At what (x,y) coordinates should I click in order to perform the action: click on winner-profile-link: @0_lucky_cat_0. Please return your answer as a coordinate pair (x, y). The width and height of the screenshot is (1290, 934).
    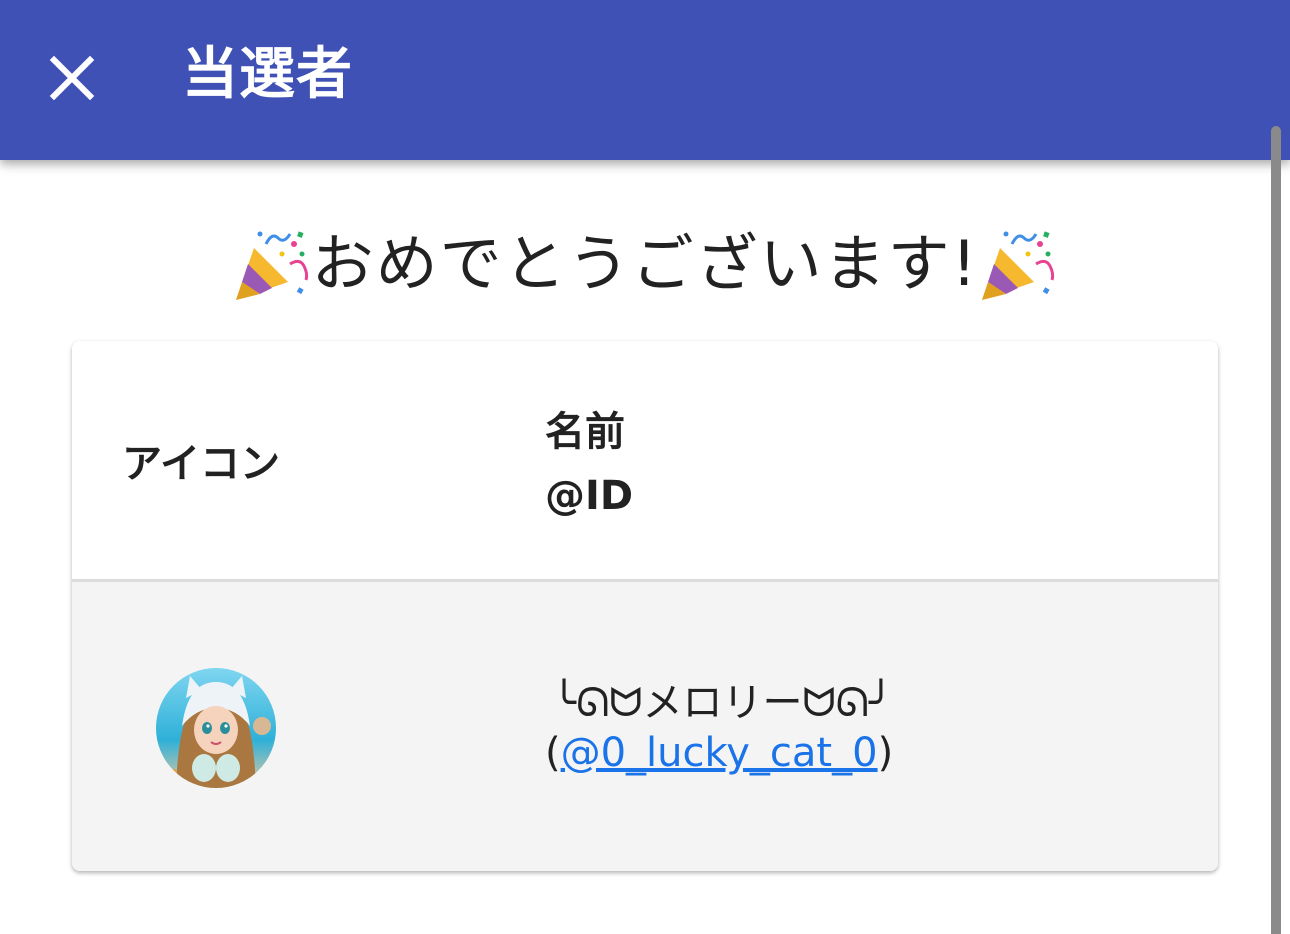
    Looking at the image, I should click on (719, 753).